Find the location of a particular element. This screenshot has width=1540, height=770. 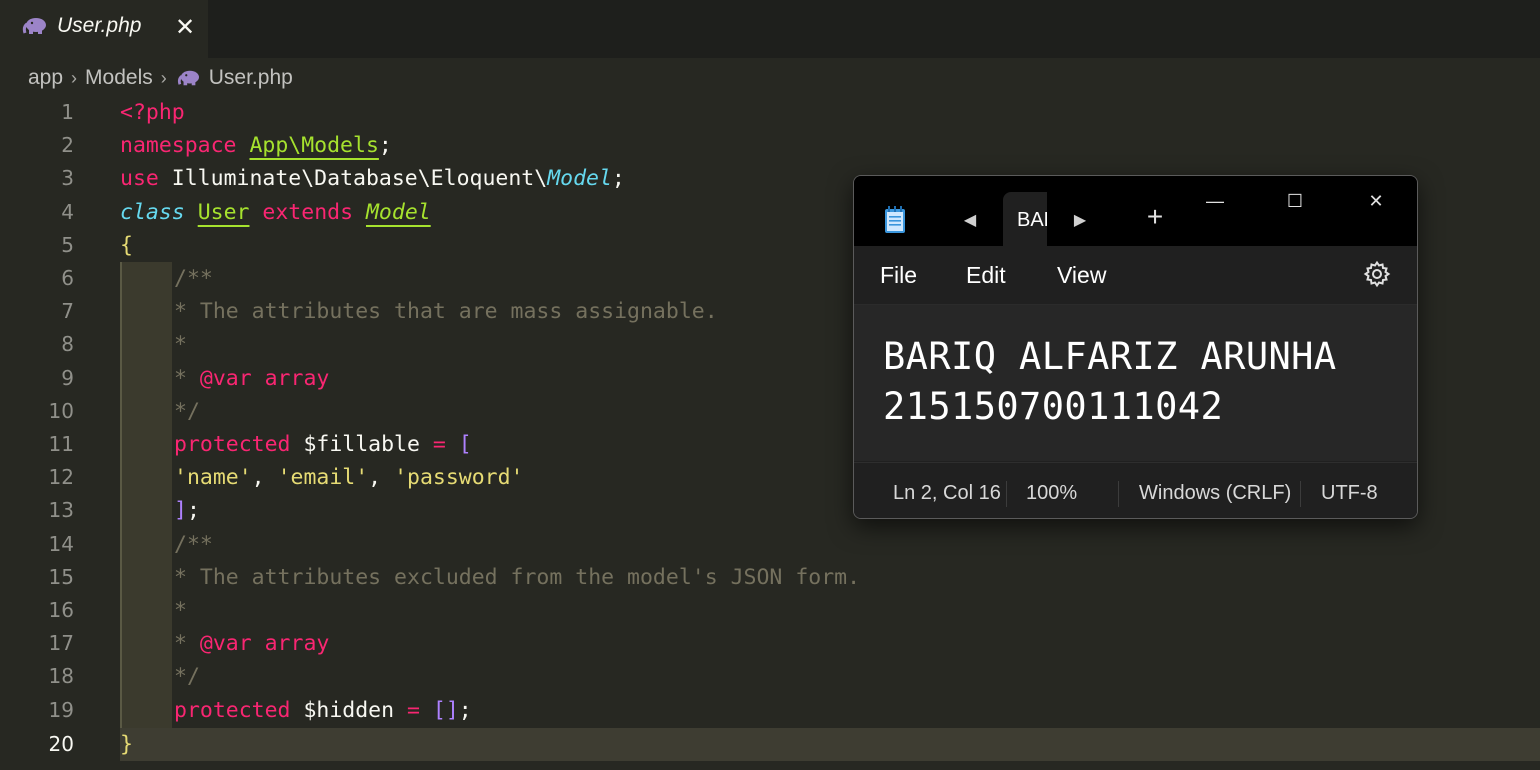

notepad-menu-bar: File Edit View is located at coordinates (1135, 275).